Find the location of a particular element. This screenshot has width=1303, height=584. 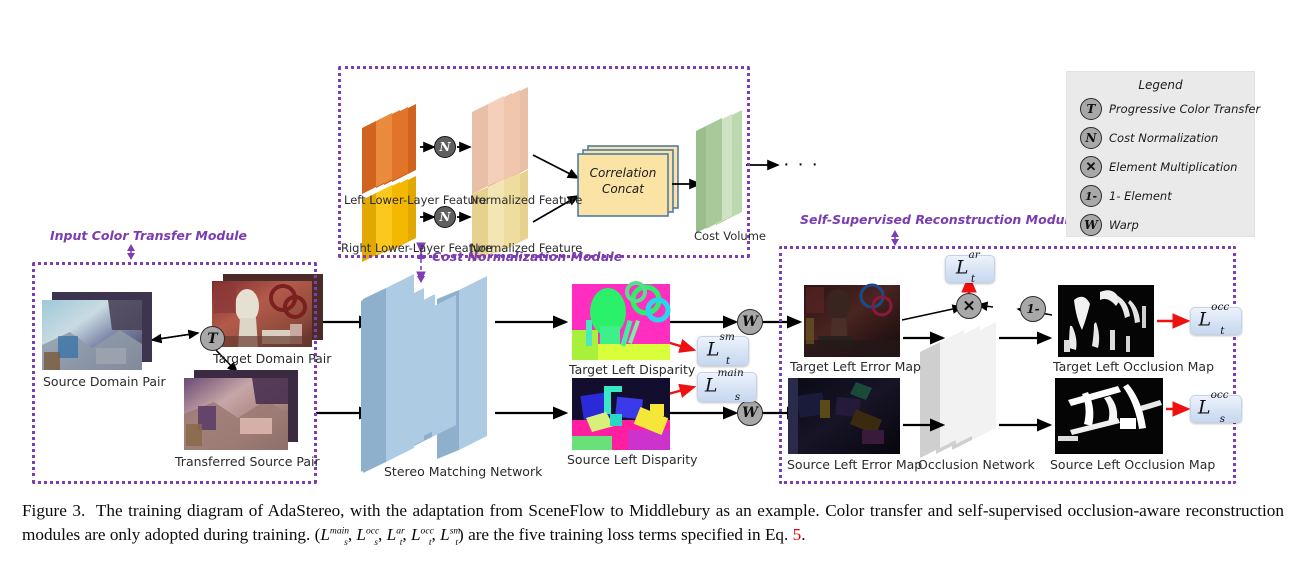

loss-source-main: Lmains is located at coordinates (727, 384).